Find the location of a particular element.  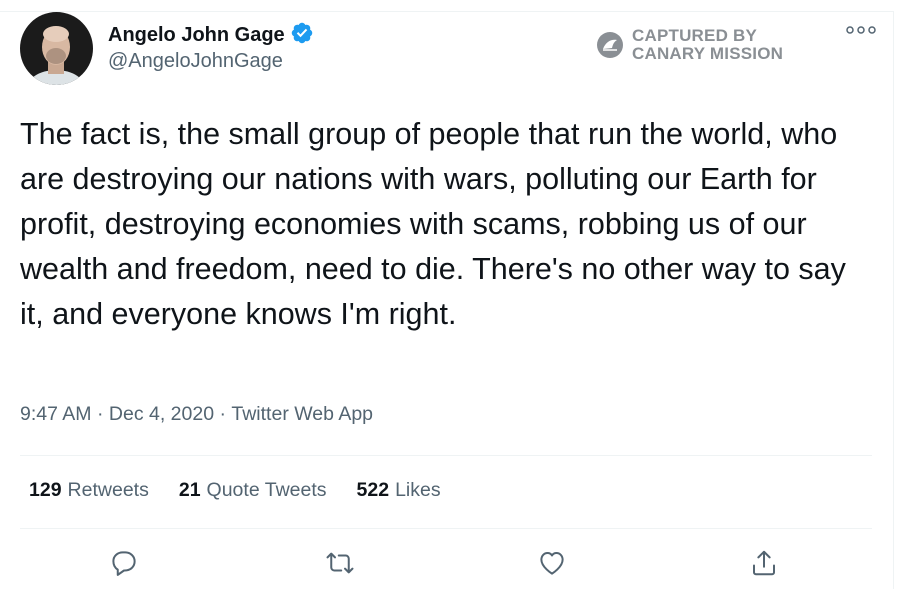

watermark: CAPTURED BY CANARY MISSION is located at coordinates (689, 45).